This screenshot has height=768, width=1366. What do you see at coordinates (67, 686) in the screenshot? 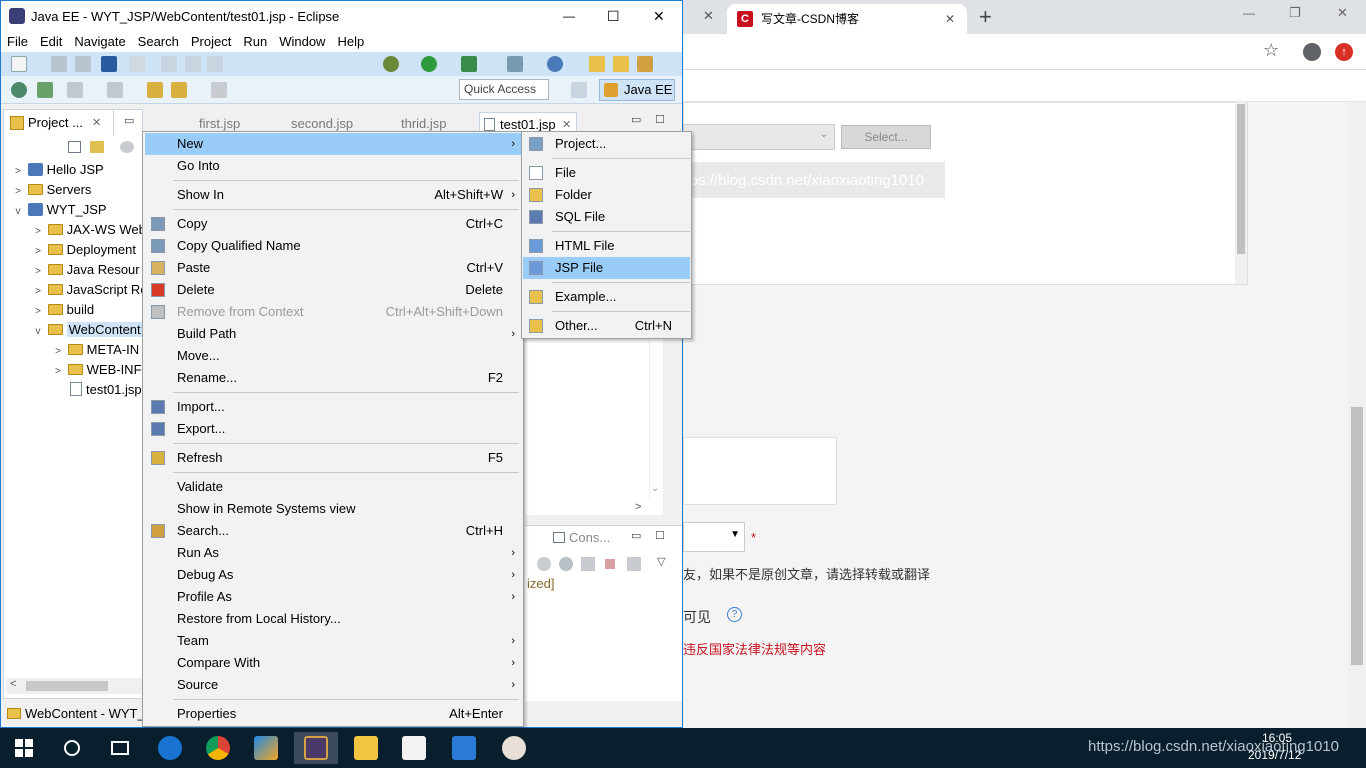
I see `horizontal-scrollbar-thumb` at bounding box center [67, 686].